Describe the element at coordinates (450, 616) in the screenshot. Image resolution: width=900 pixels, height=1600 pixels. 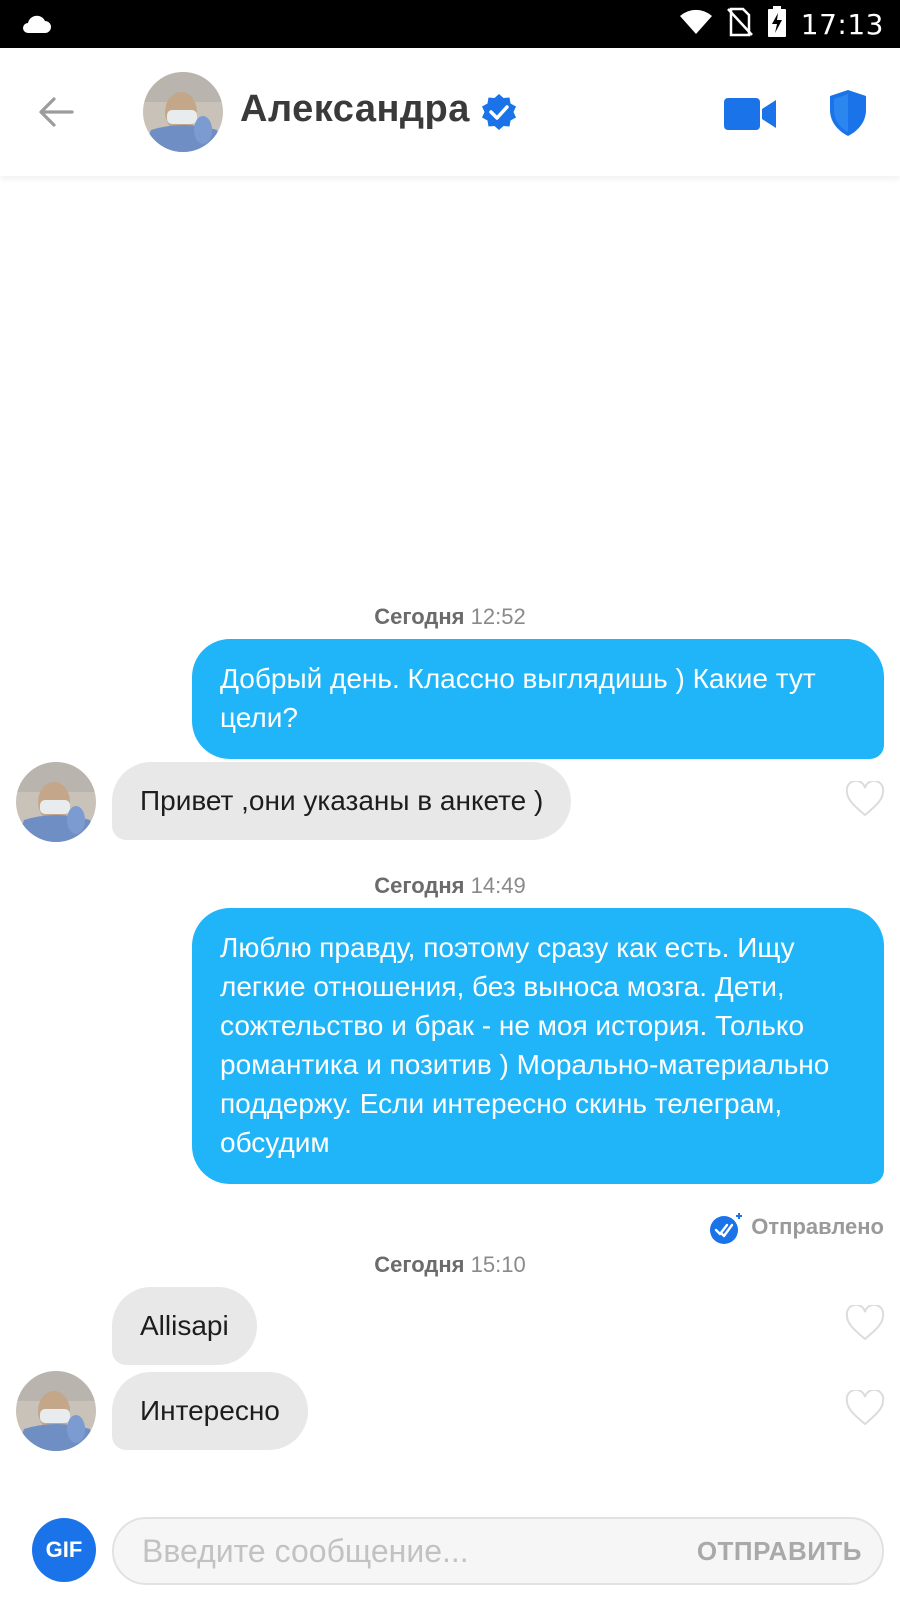
I see `message-timestamp: Сегодня 12:52` at that location.